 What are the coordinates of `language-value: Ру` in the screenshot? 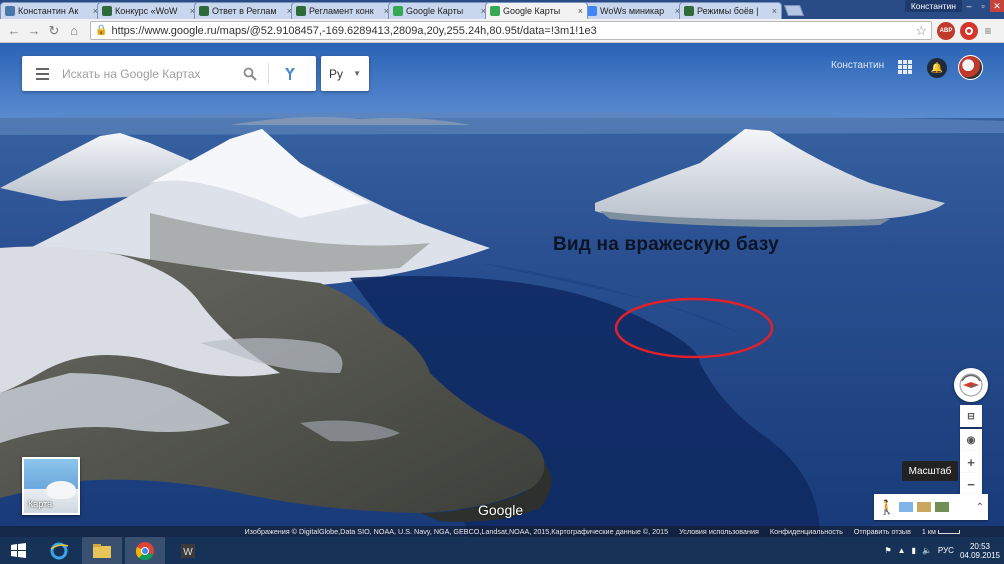 It's located at (336, 73).